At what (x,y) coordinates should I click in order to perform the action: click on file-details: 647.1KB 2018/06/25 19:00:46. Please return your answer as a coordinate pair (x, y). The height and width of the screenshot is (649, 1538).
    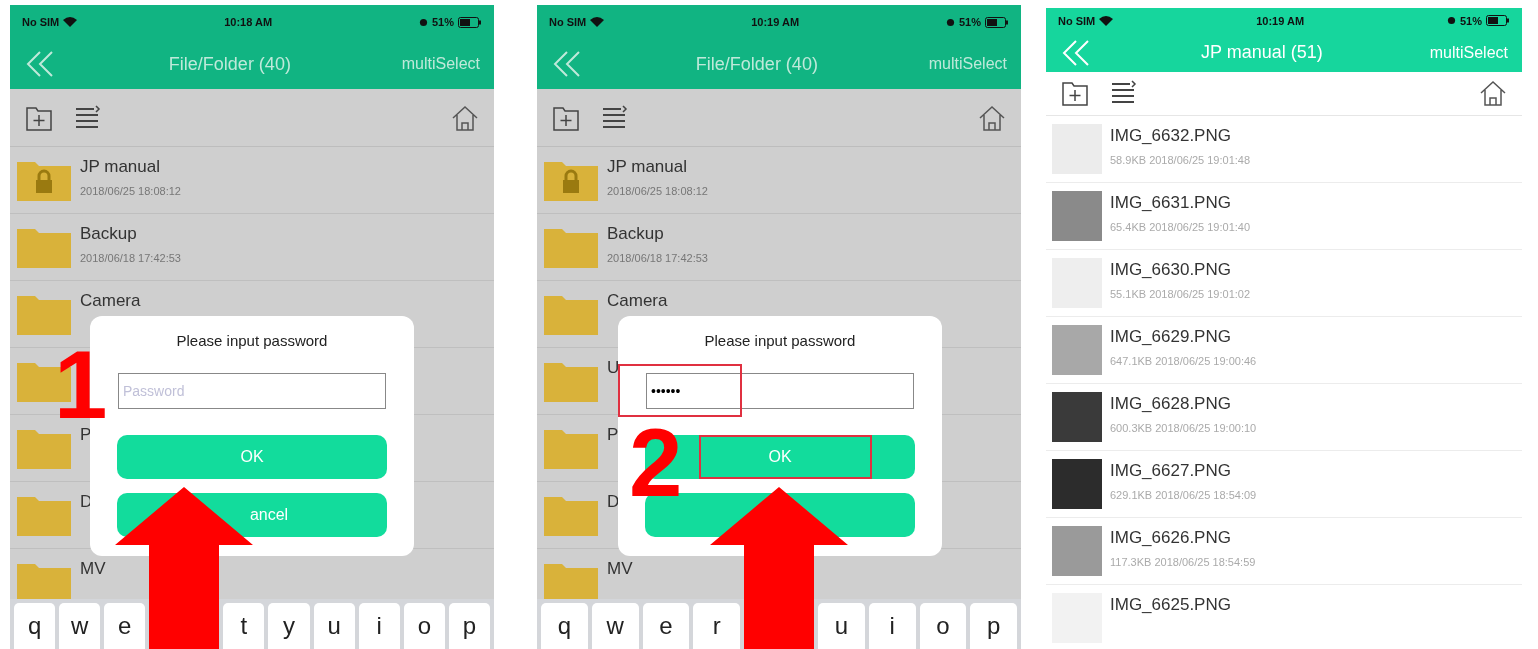
    Looking at the image, I should click on (1183, 361).